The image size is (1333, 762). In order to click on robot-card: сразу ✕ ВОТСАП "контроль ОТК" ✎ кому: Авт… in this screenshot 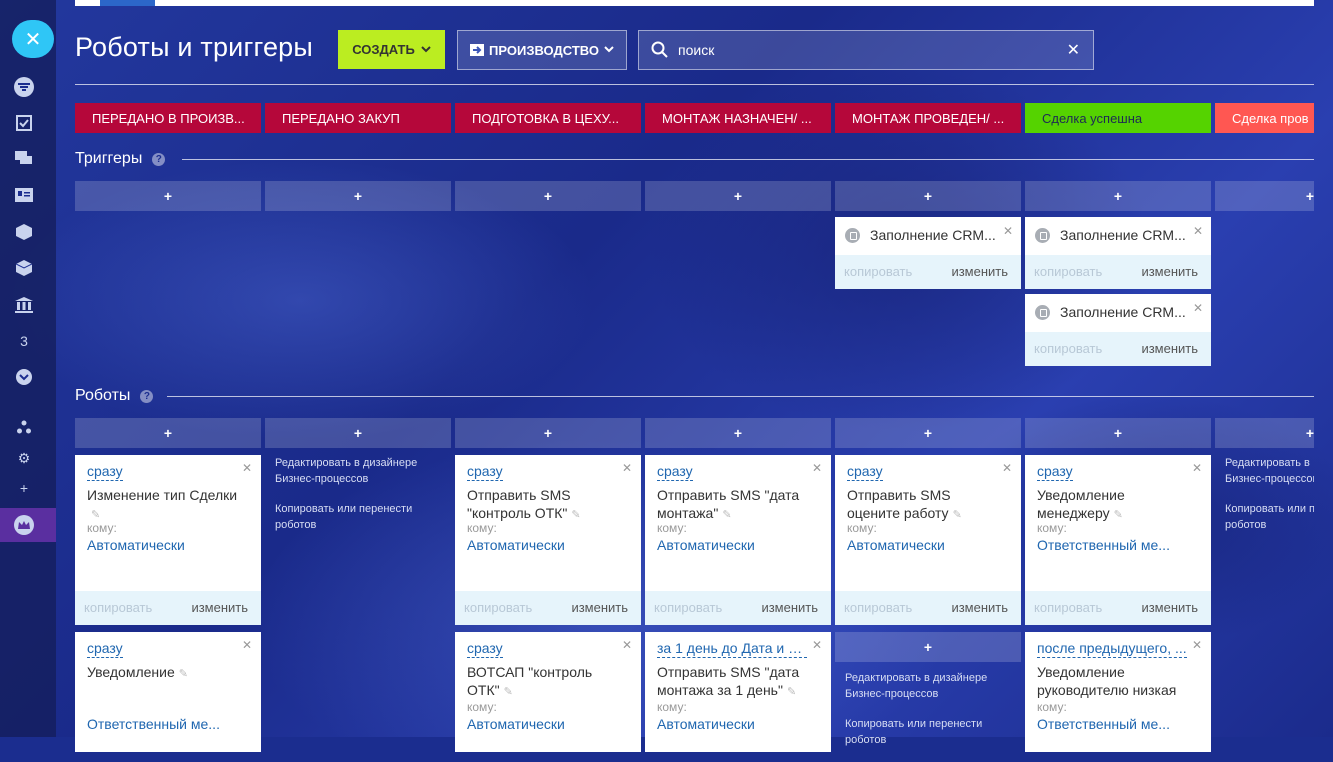, I will do `click(548, 692)`.